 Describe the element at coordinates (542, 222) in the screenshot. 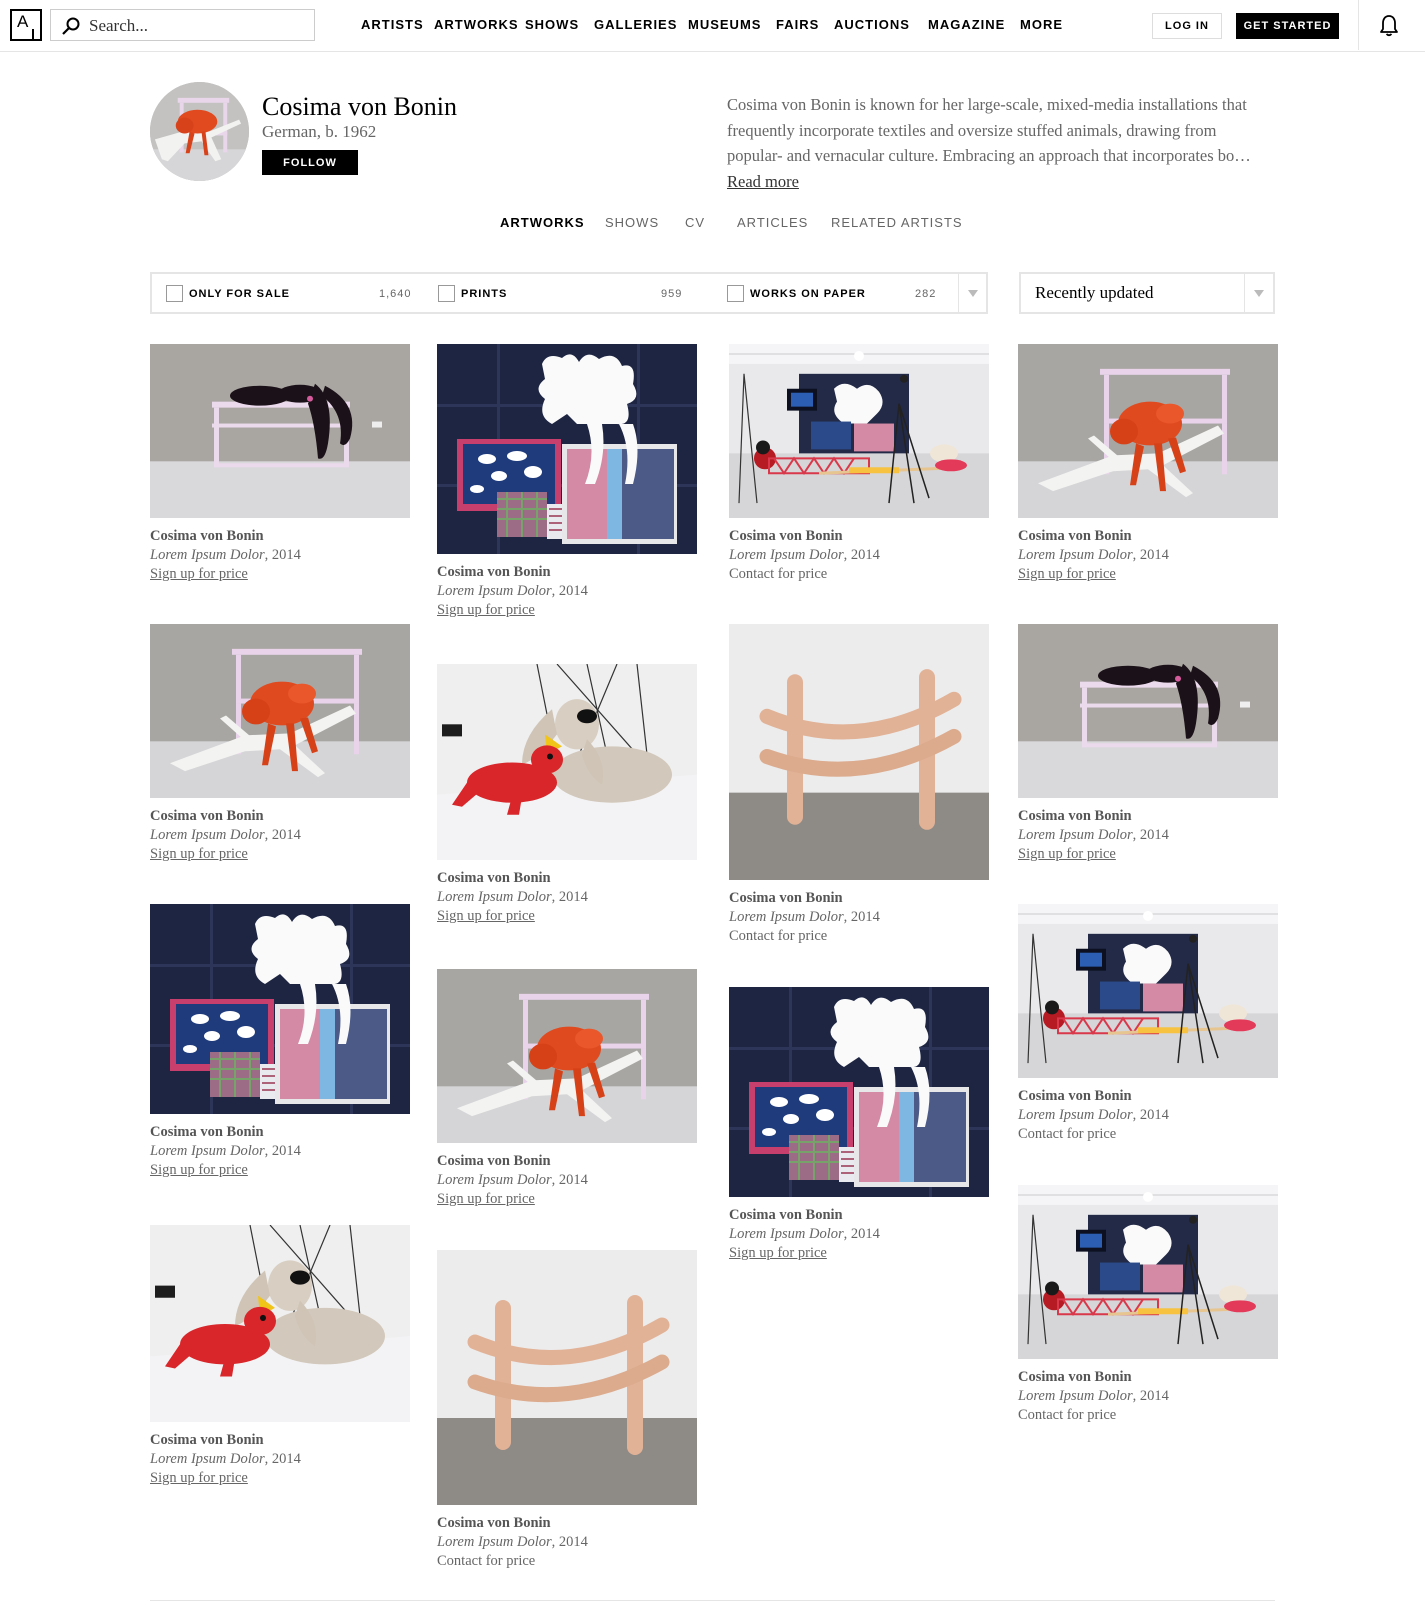

I see `tab-artworks: ARTWORKS` at that location.